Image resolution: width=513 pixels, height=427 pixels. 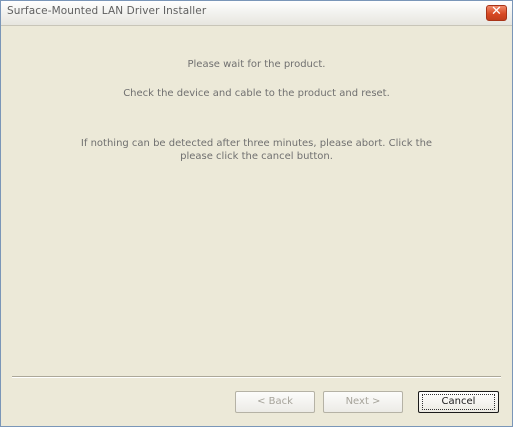 What do you see at coordinates (363, 402) in the screenshot?
I see `next-button: Next >` at bounding box center [363, 402].